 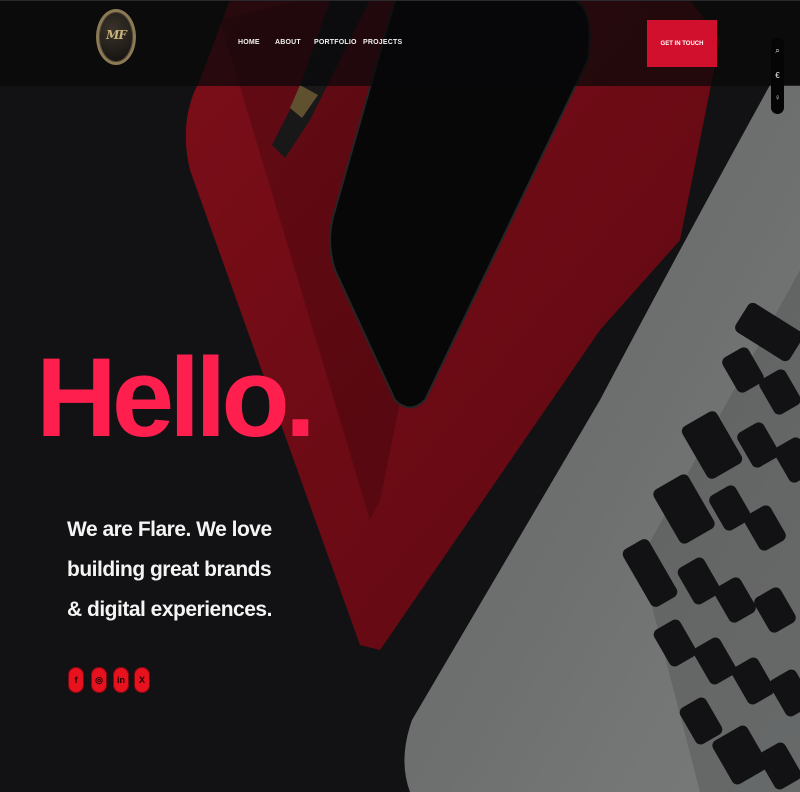 I want to click on bulb-icon: ♀, so click(x=777, y=98).